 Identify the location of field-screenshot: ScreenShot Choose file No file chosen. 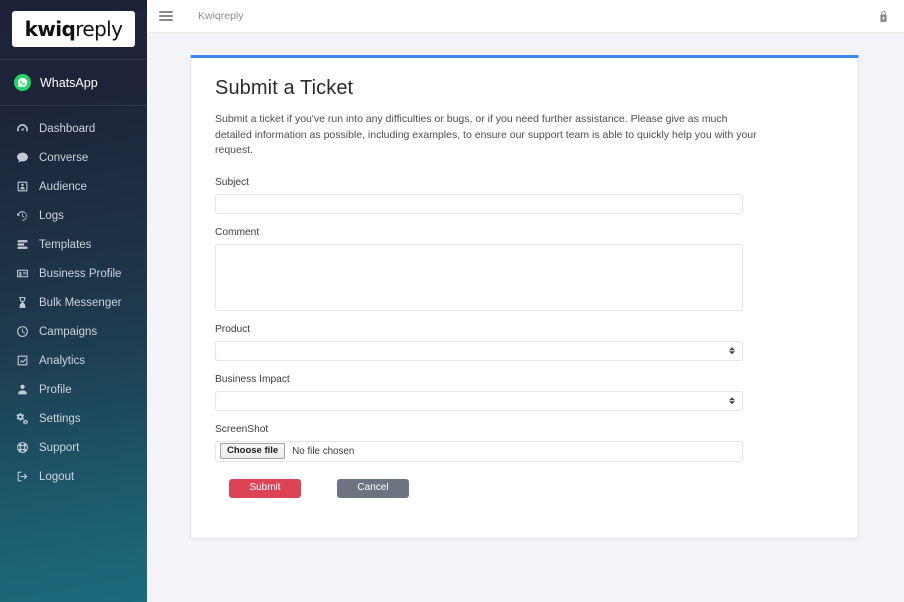
(524, 443).